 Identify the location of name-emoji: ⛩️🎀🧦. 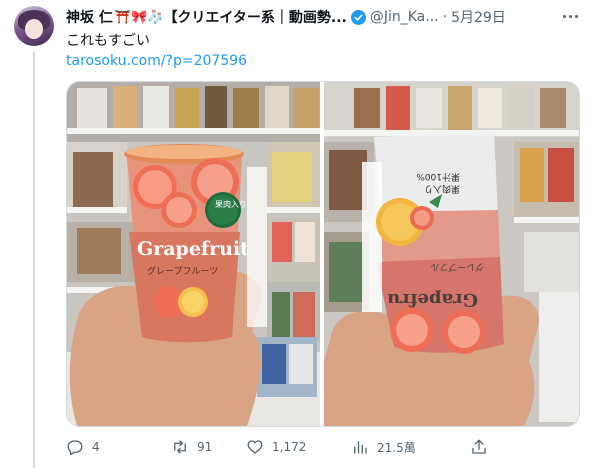
(139, 17).